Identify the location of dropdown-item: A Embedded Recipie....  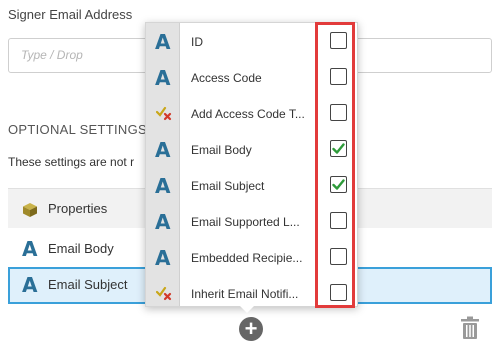
(251, 258).